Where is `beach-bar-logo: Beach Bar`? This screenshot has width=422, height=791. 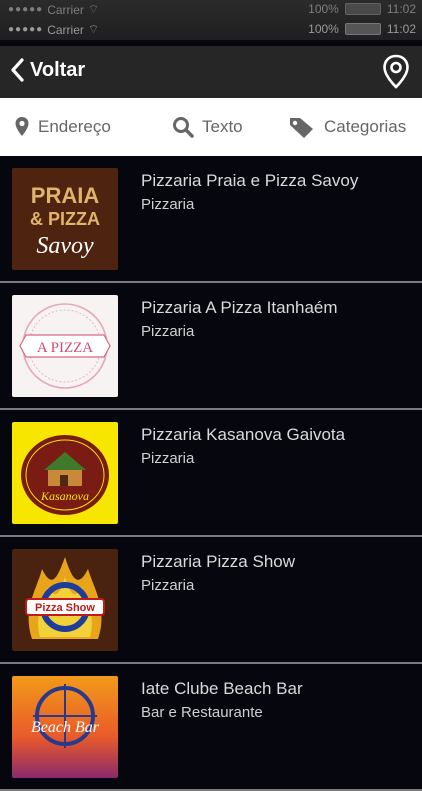 beach-bar-logo: Beach Bar is located at coordinates (65, 727).